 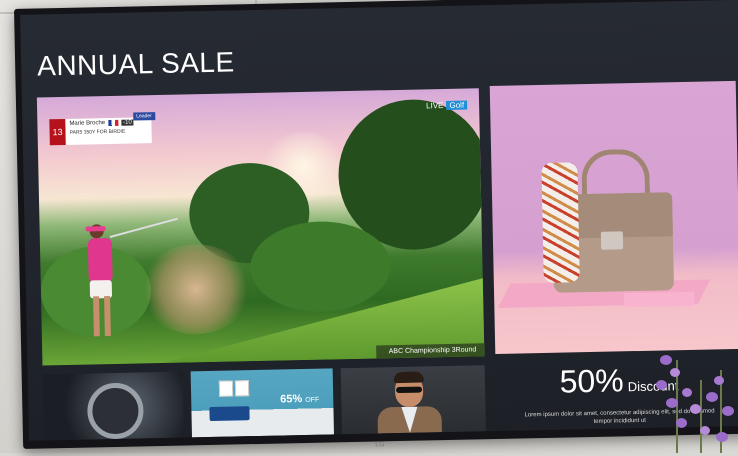 I want to click on score-points: -10, so click(x=127, y=122).